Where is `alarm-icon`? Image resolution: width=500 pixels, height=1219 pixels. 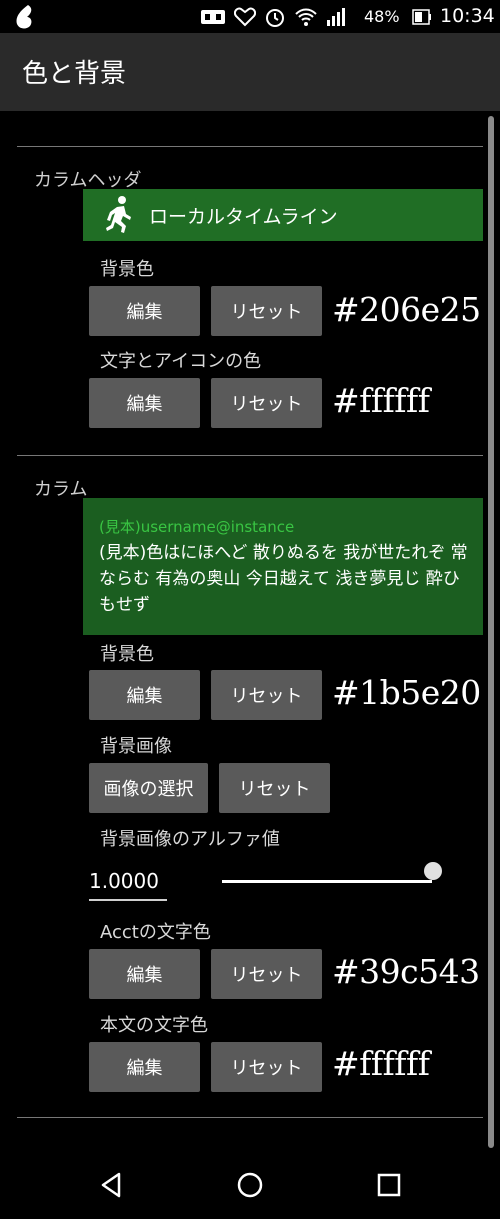
alarm-icon is located at coordinates (275, 18).